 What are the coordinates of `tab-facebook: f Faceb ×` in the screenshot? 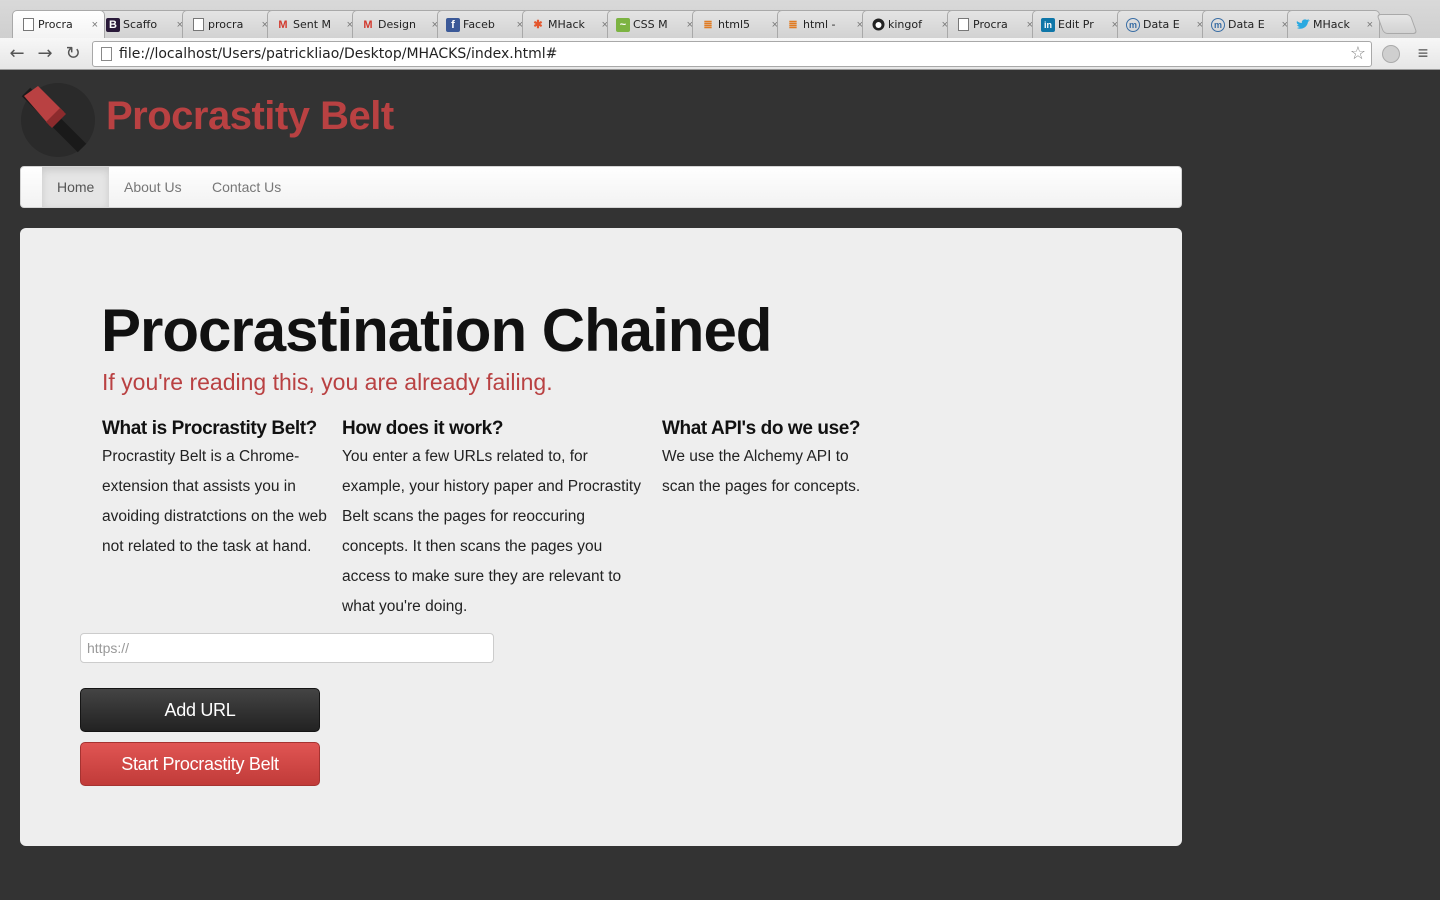 It's located at (483, 24).